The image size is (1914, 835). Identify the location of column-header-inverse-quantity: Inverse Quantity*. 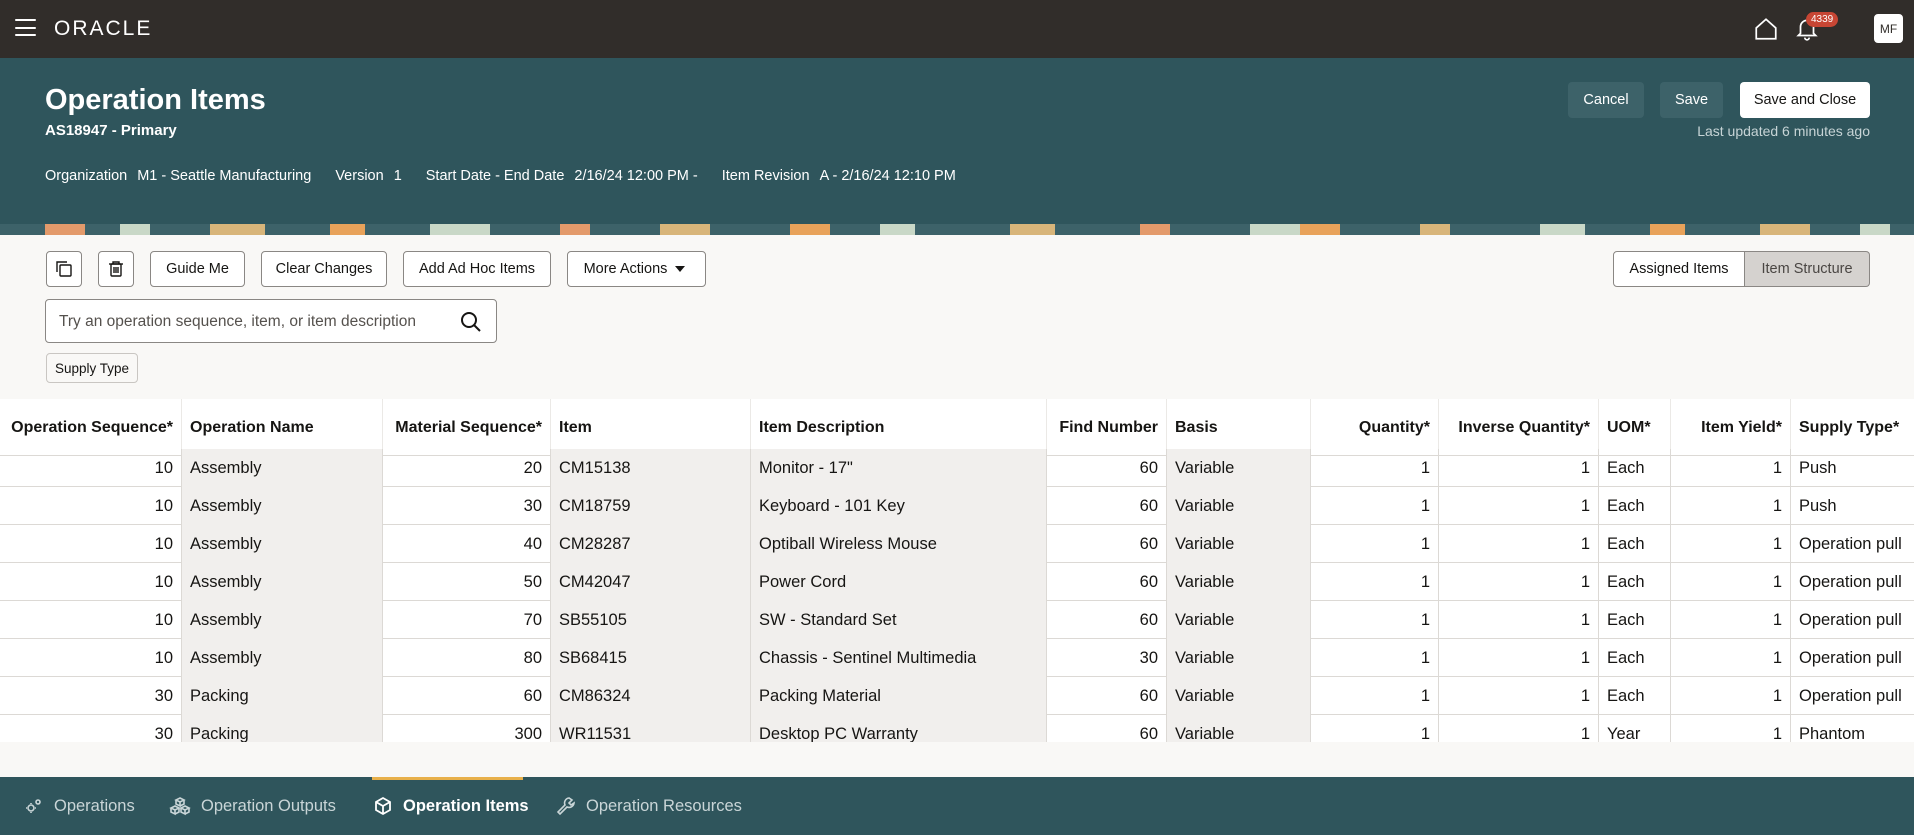
(1519, 427).